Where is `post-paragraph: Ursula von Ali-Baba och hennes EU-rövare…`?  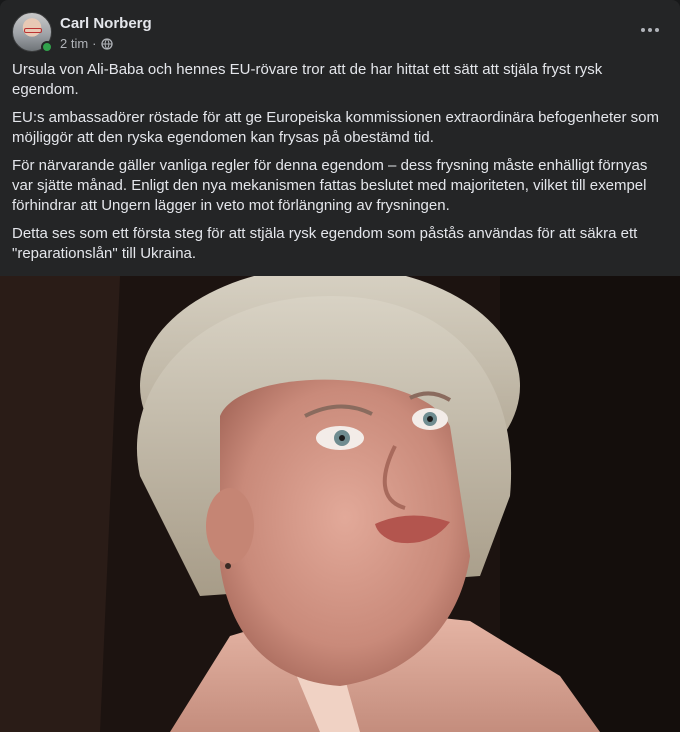 post-paragraph: Ursula von Ali-Baba och hennes EU-rövare… is located at coordinates (307, 79).